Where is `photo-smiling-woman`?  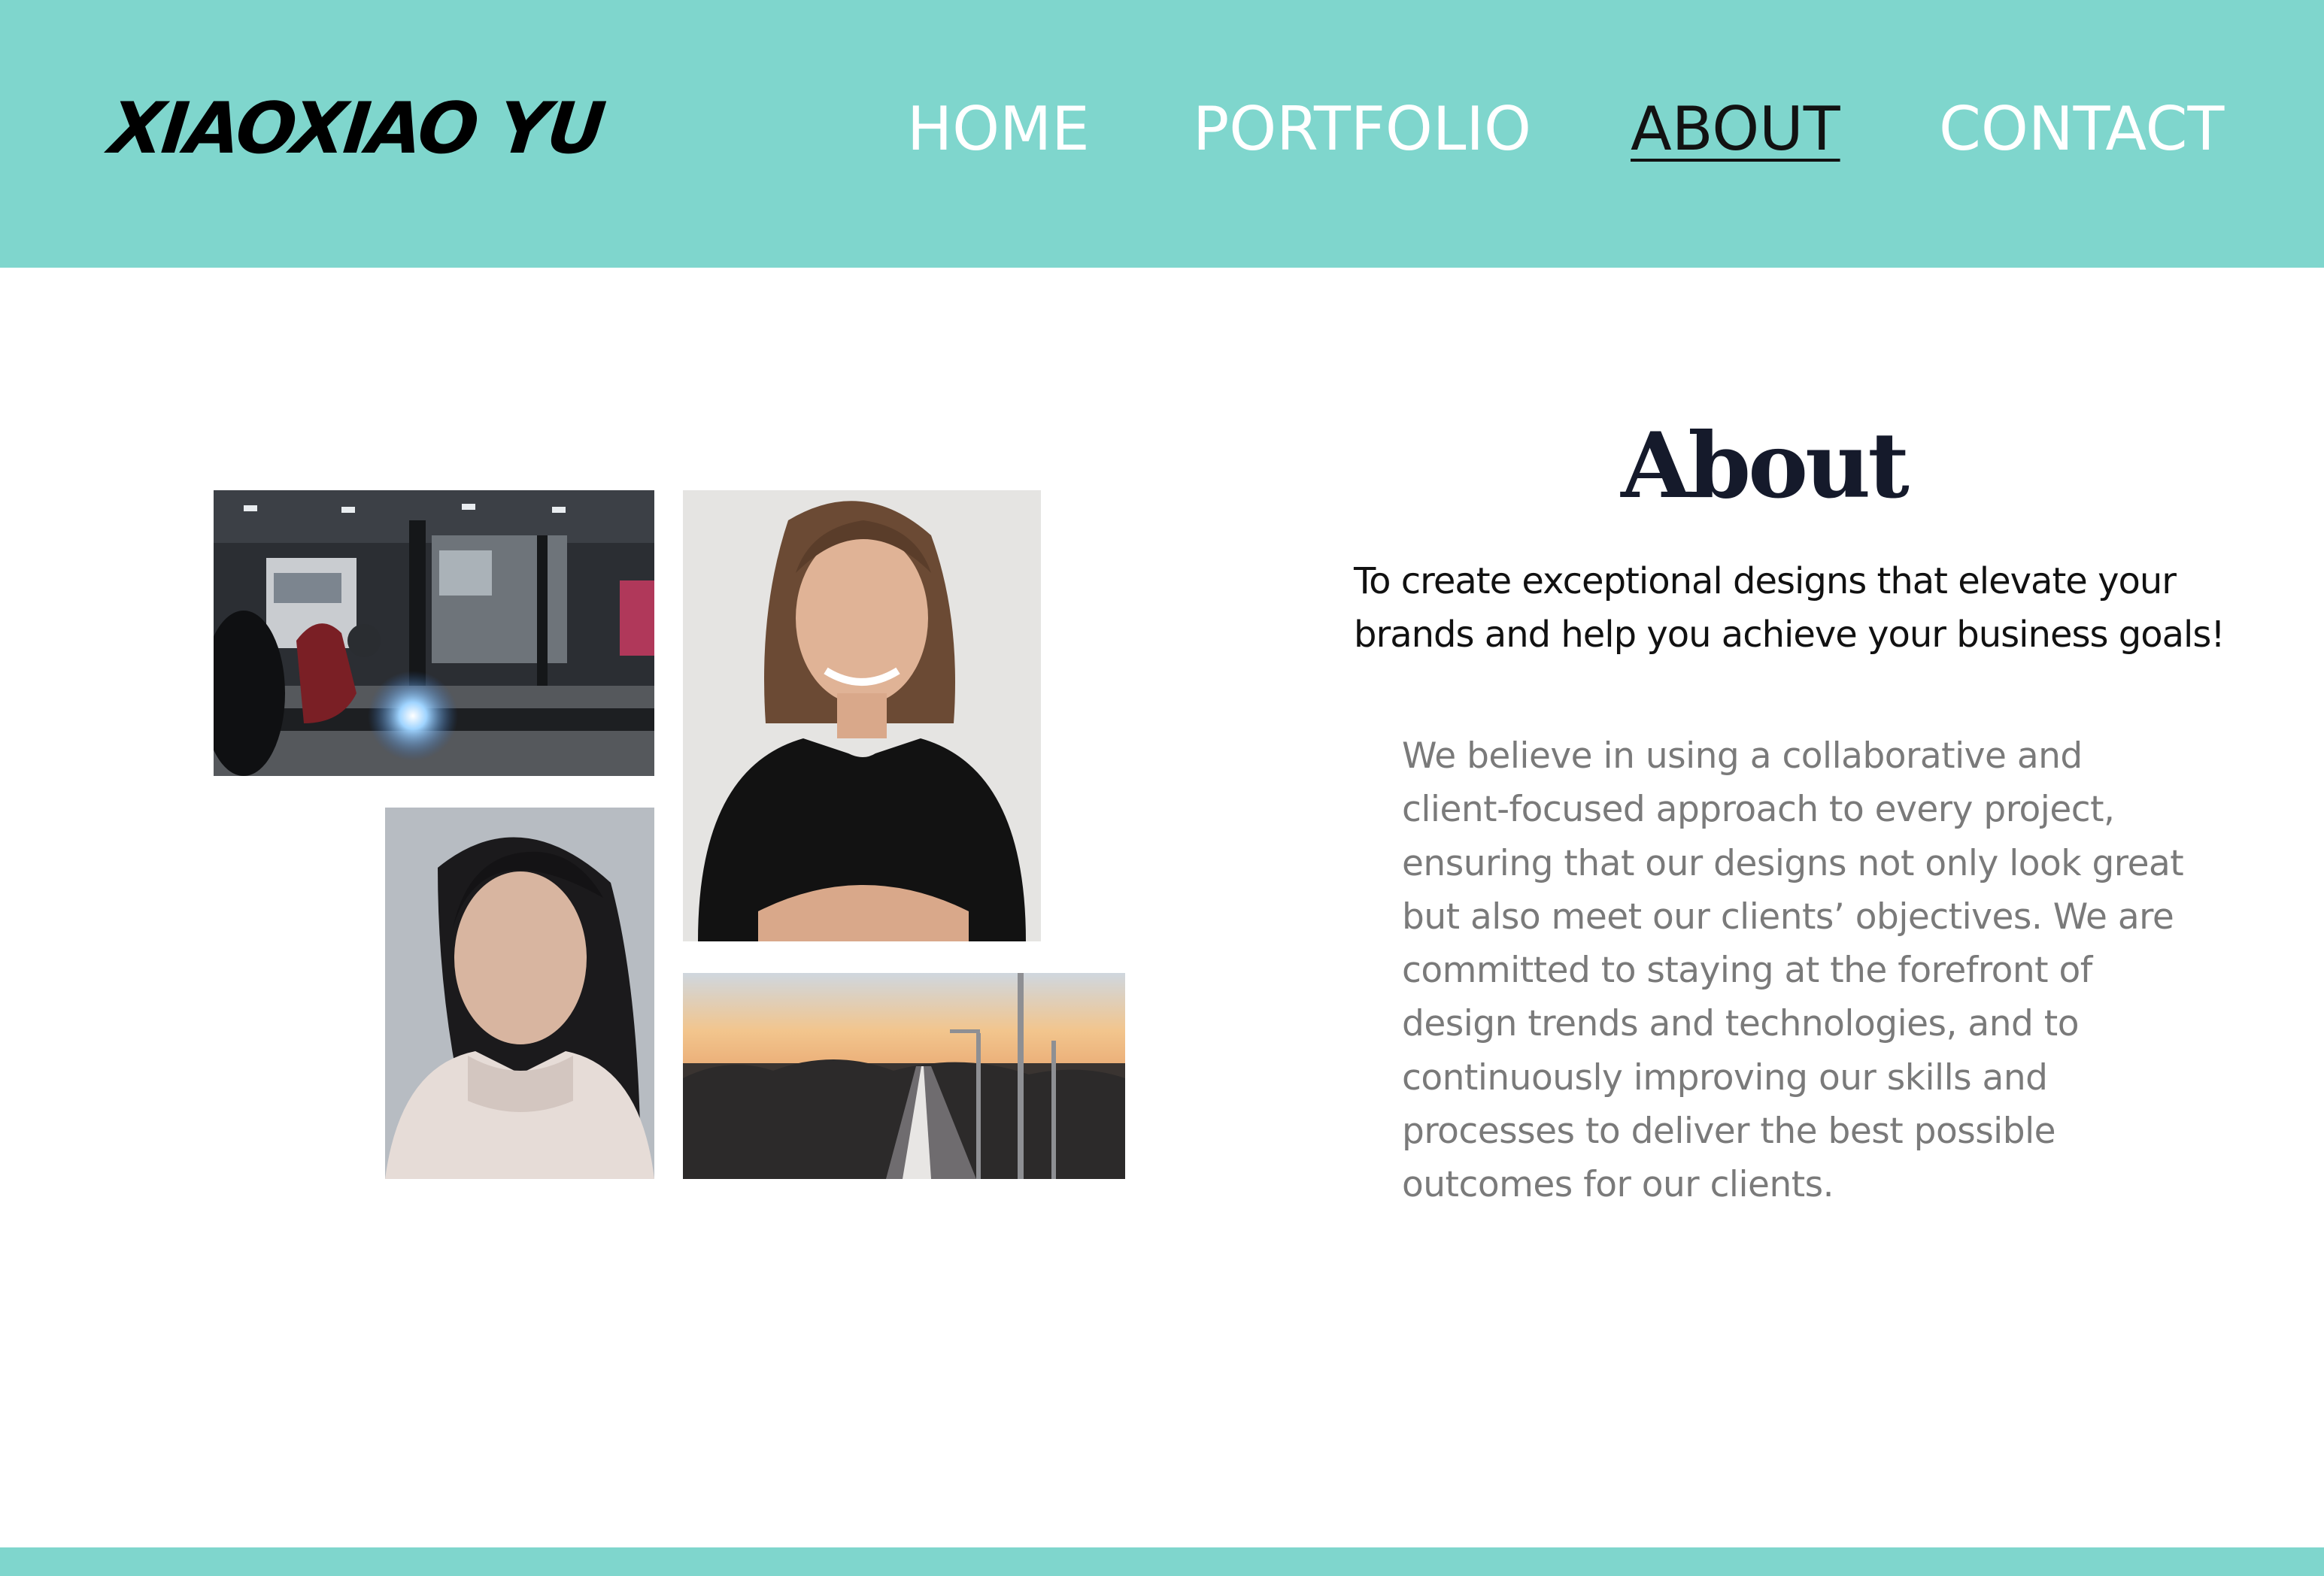 photo-smiling-woman is located at coordinates (862, 715).